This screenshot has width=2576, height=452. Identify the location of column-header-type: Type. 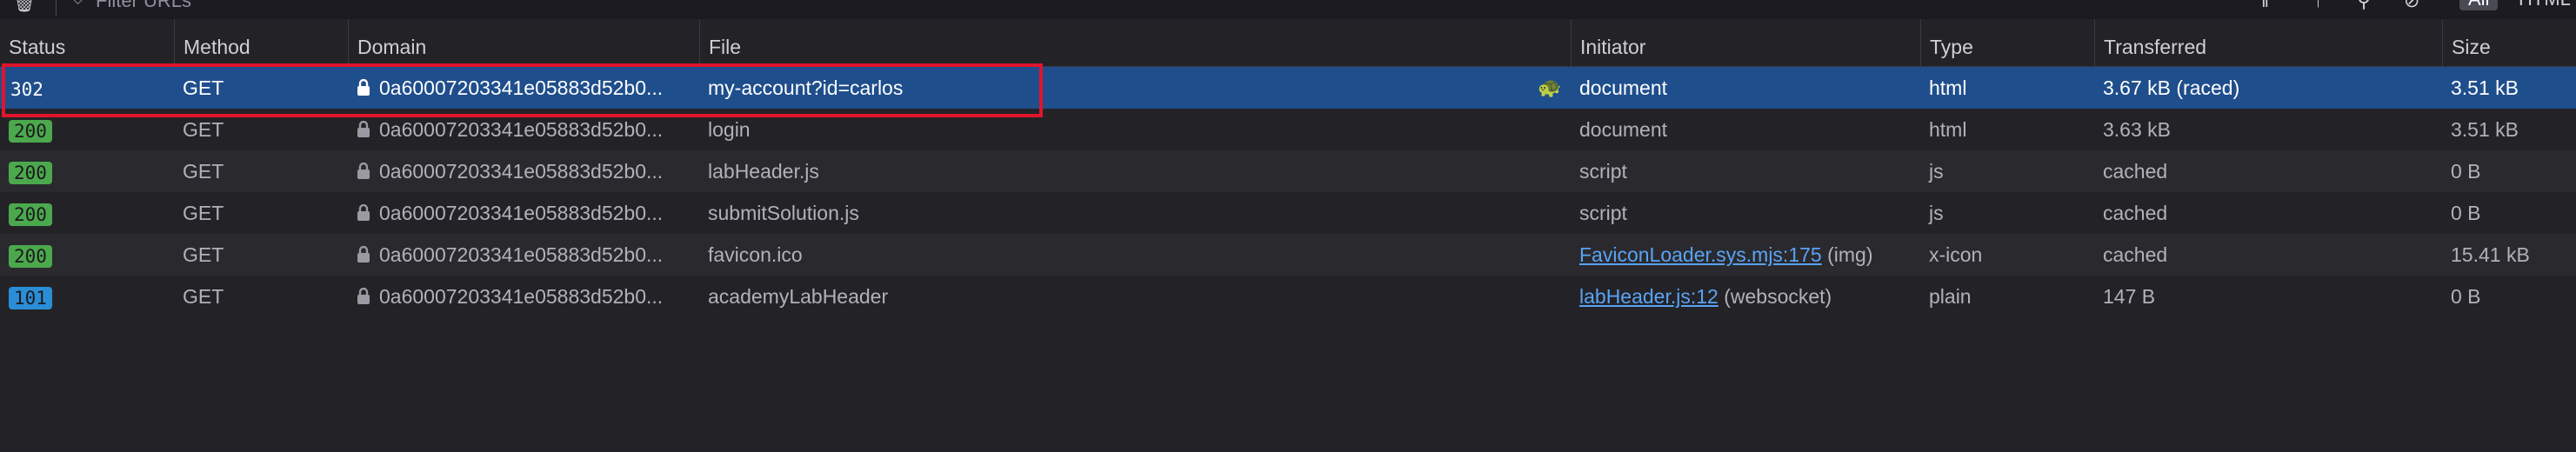
(2007, 42).